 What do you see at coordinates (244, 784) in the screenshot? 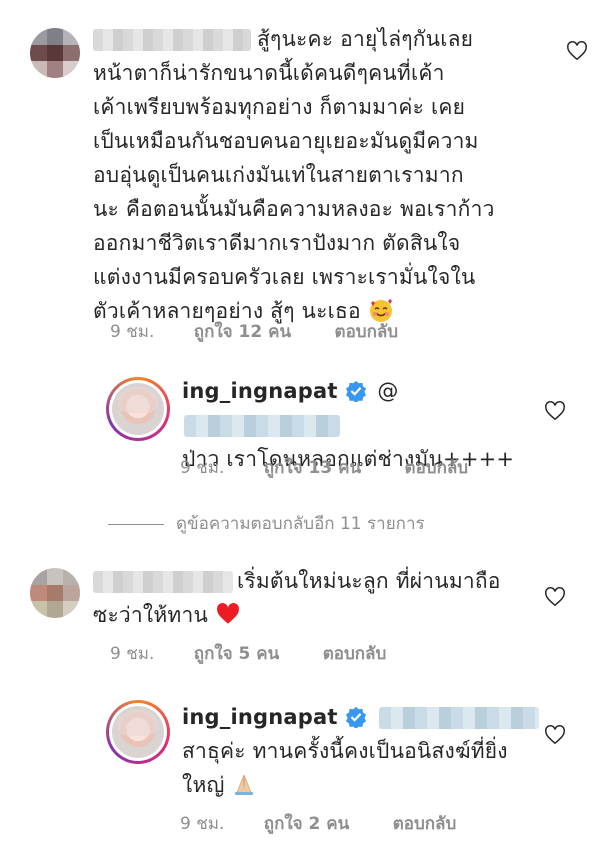
I see `folded-hands-emoji` at bounding box center [244, 784].